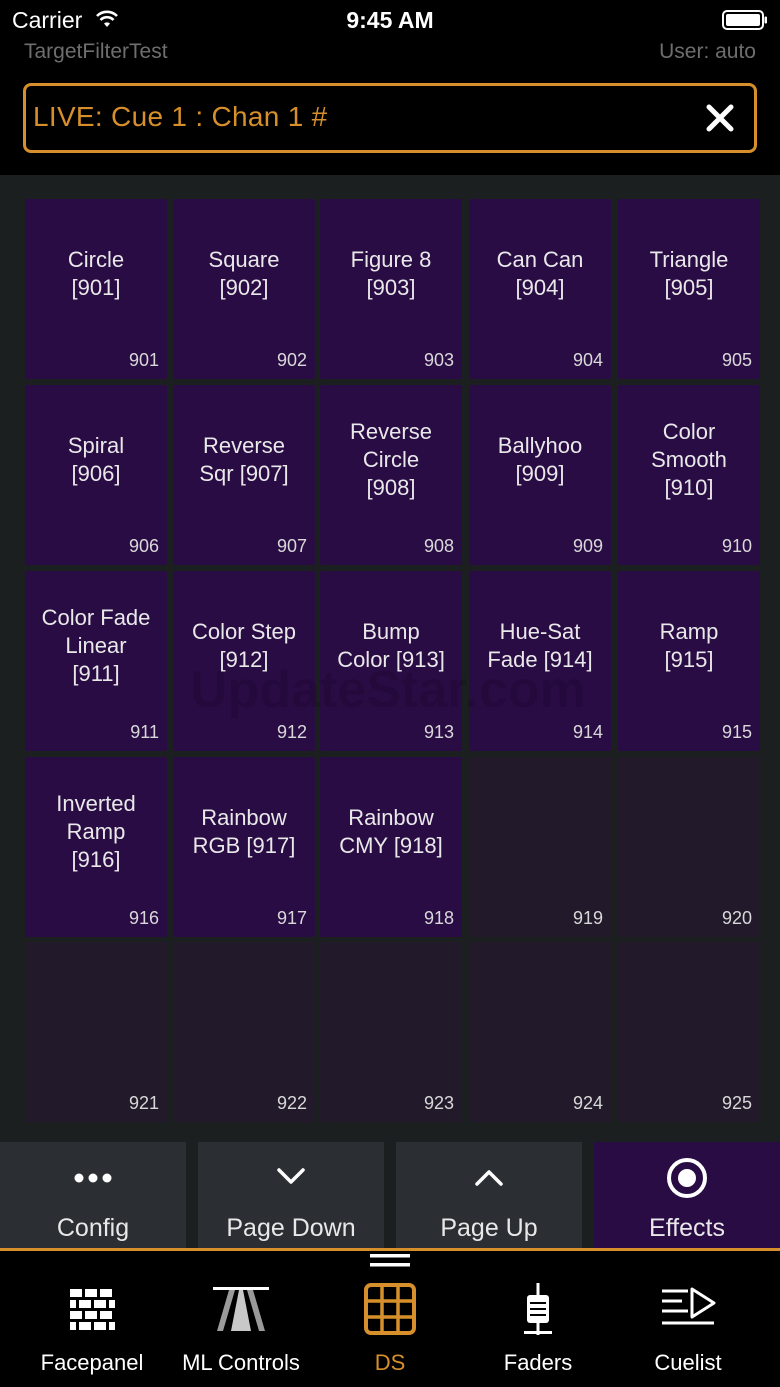 The image size is (780, 1387). What do you see at coordinates (720, 118) in the screenshot?
I see `close-icon` at bounding box center [720, 118].